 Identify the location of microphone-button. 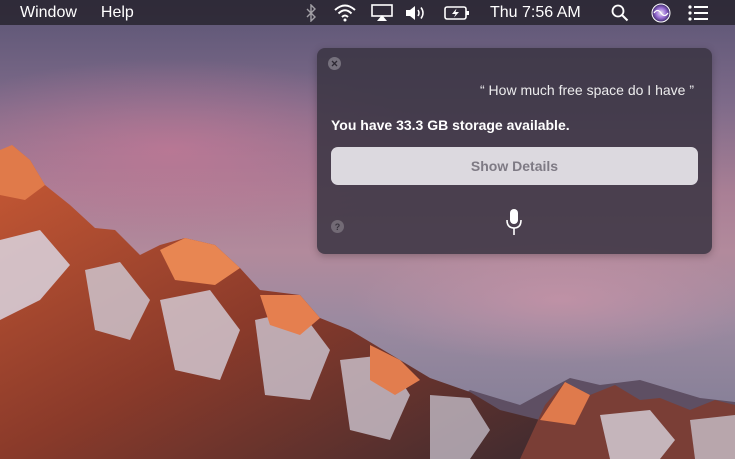
(514, 224).